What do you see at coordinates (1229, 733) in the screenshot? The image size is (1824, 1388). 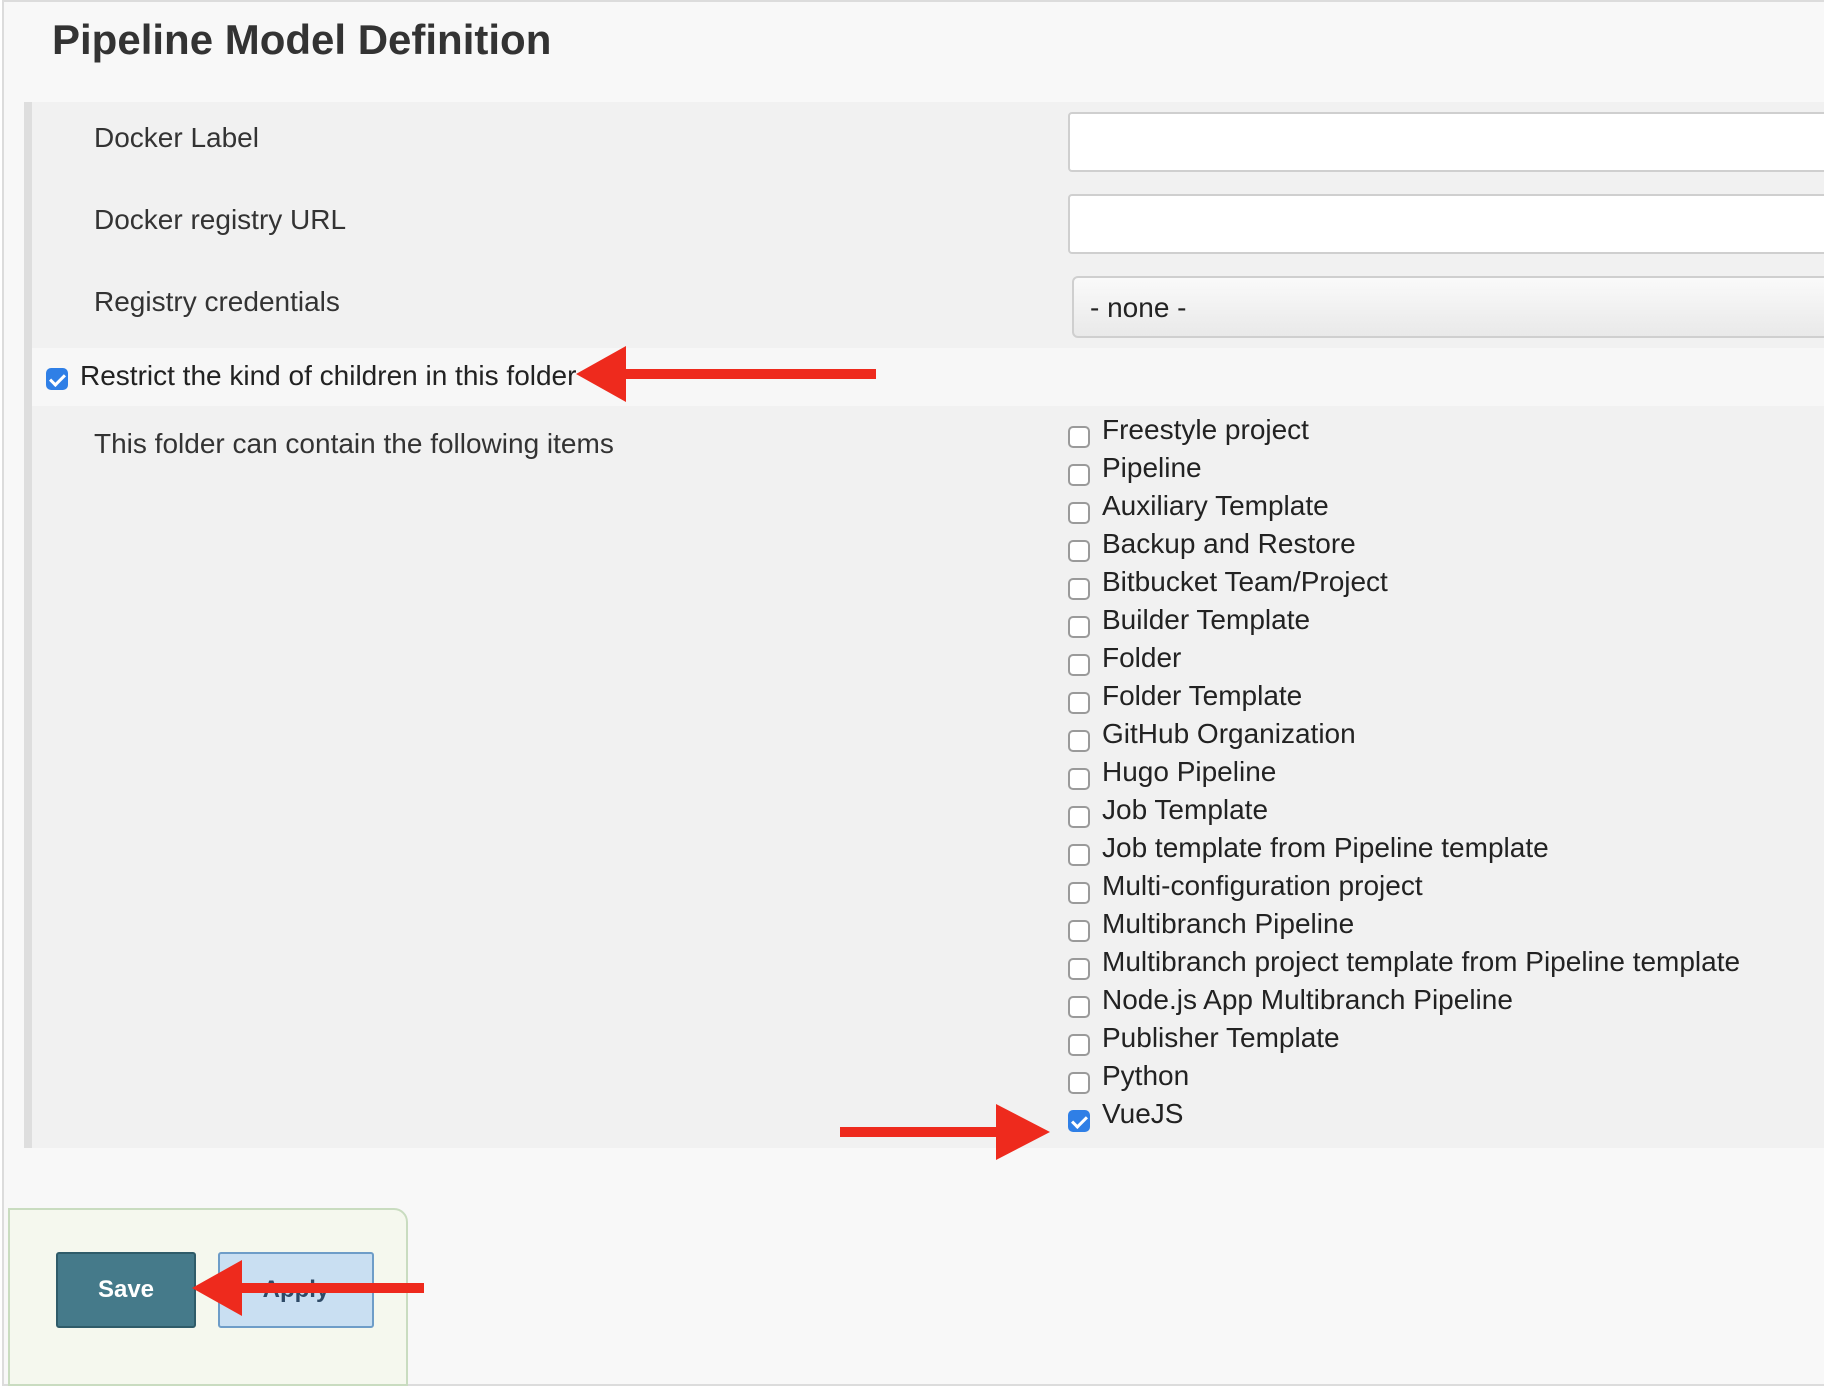 I see `allowed-item-label: GitHub Organization` at bounding box center [1229, 733].